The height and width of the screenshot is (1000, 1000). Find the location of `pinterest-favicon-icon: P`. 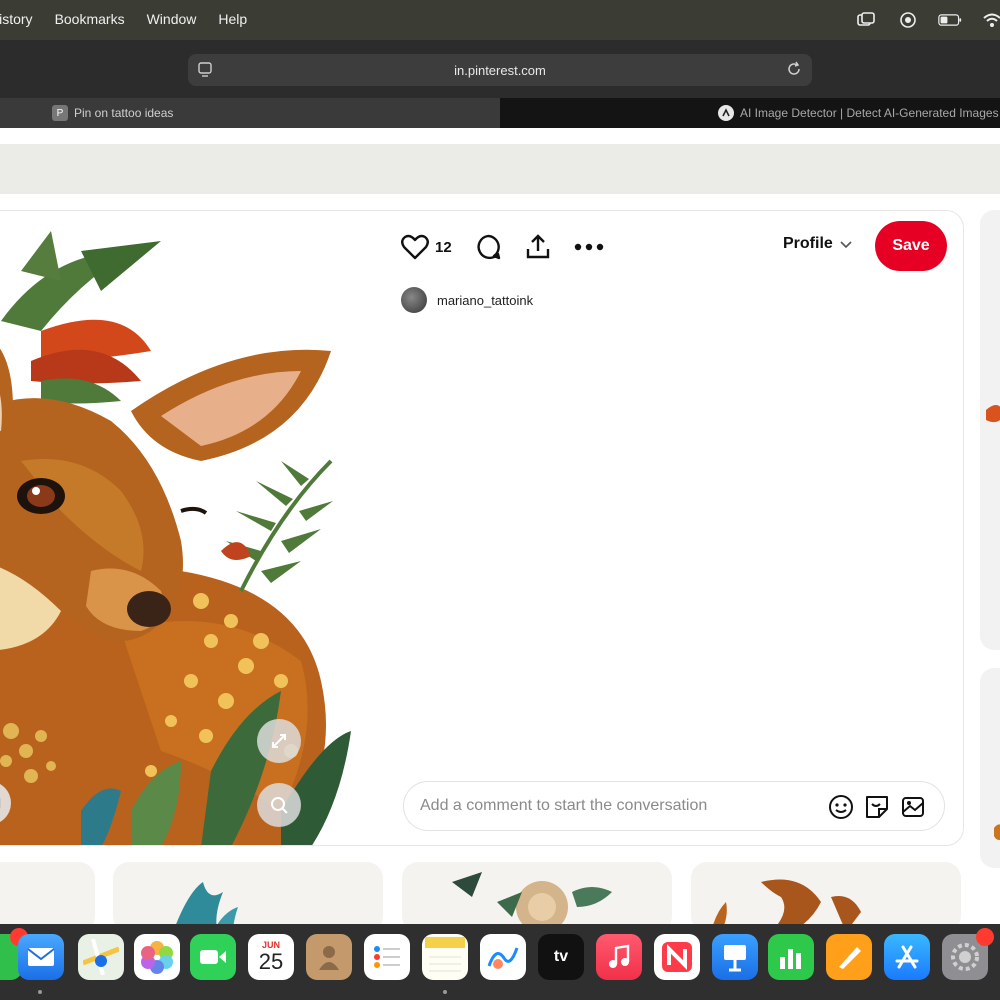

pinterest-favicon-icon: P is located at coordinates (60, 113).